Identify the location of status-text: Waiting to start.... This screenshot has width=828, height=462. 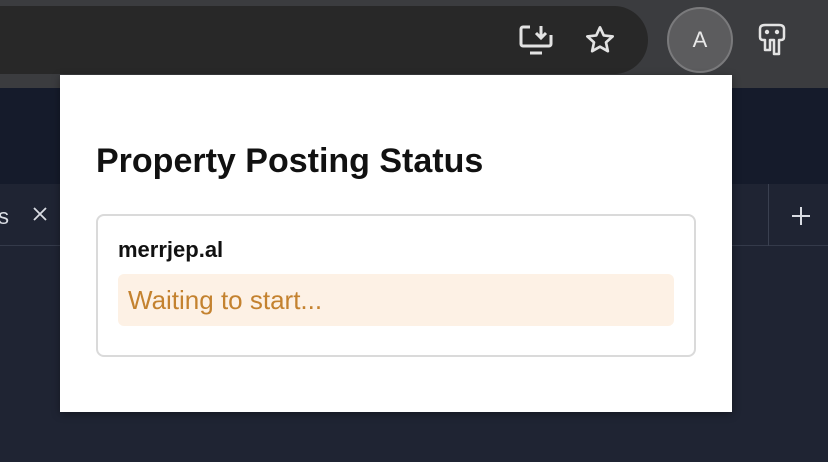
(225, 299).